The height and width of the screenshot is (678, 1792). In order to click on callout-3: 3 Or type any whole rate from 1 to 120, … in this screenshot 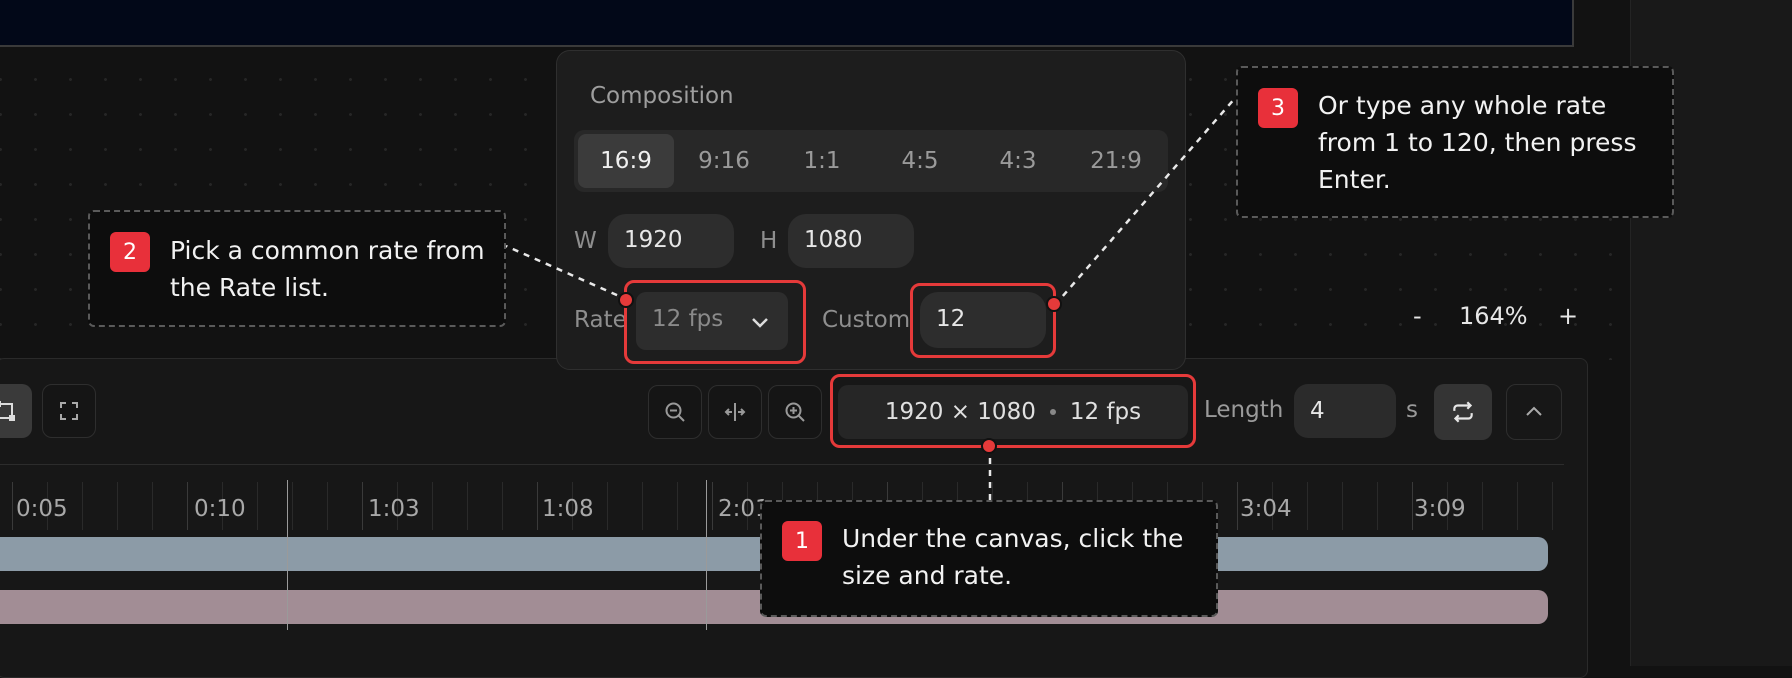, I will do `click(1455, 142)`.